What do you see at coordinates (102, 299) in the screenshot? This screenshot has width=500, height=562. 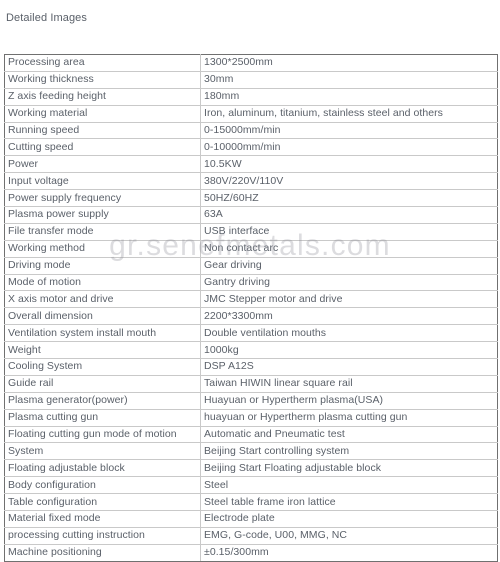 I see `spec-label-cell: X axis motor and drive` at bounding box center [102, 299].